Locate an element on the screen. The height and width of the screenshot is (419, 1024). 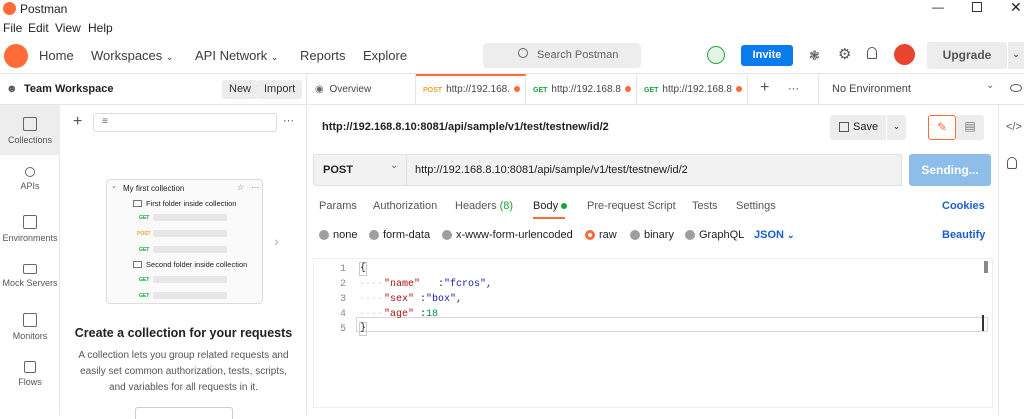
body-type-raw: raw is located at coordinates (601, 235).